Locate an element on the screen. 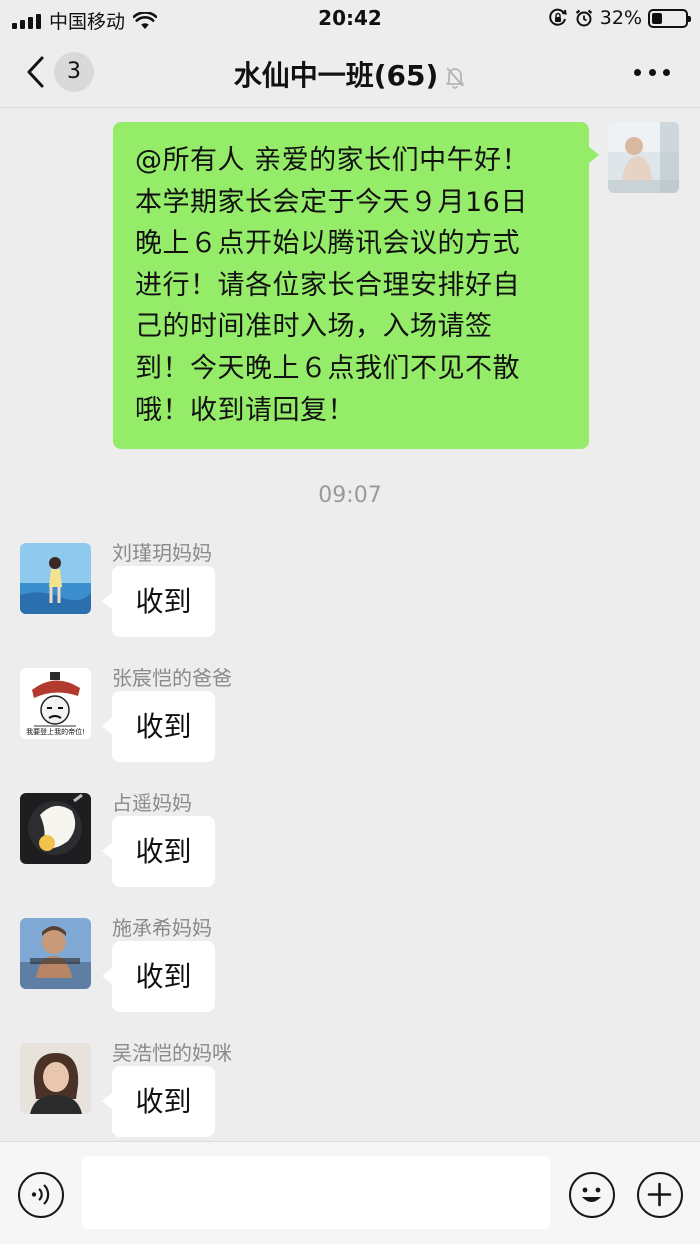 The width and height of the screenshot is (700, 1244). orientation-lock-icon is located at coordinates (557, 17).